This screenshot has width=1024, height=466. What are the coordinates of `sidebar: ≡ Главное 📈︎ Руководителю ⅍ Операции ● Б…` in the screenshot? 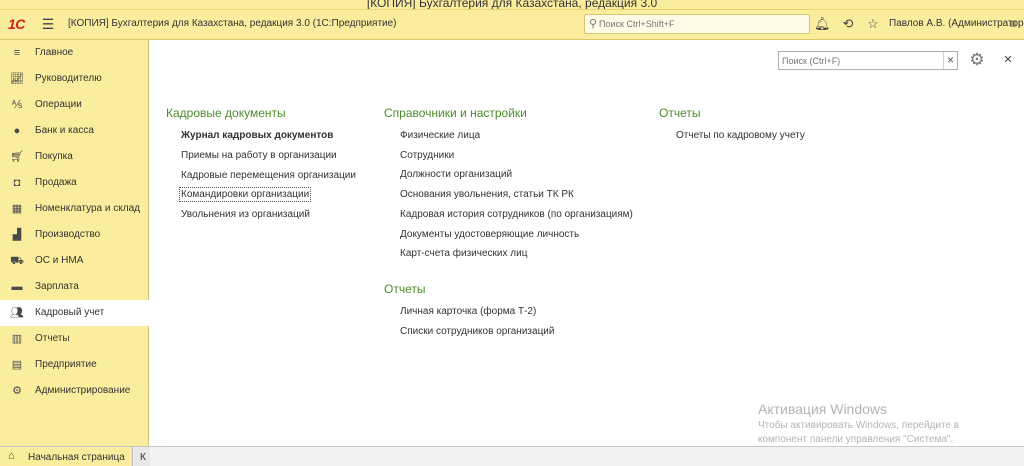 It's located at (74, 243).